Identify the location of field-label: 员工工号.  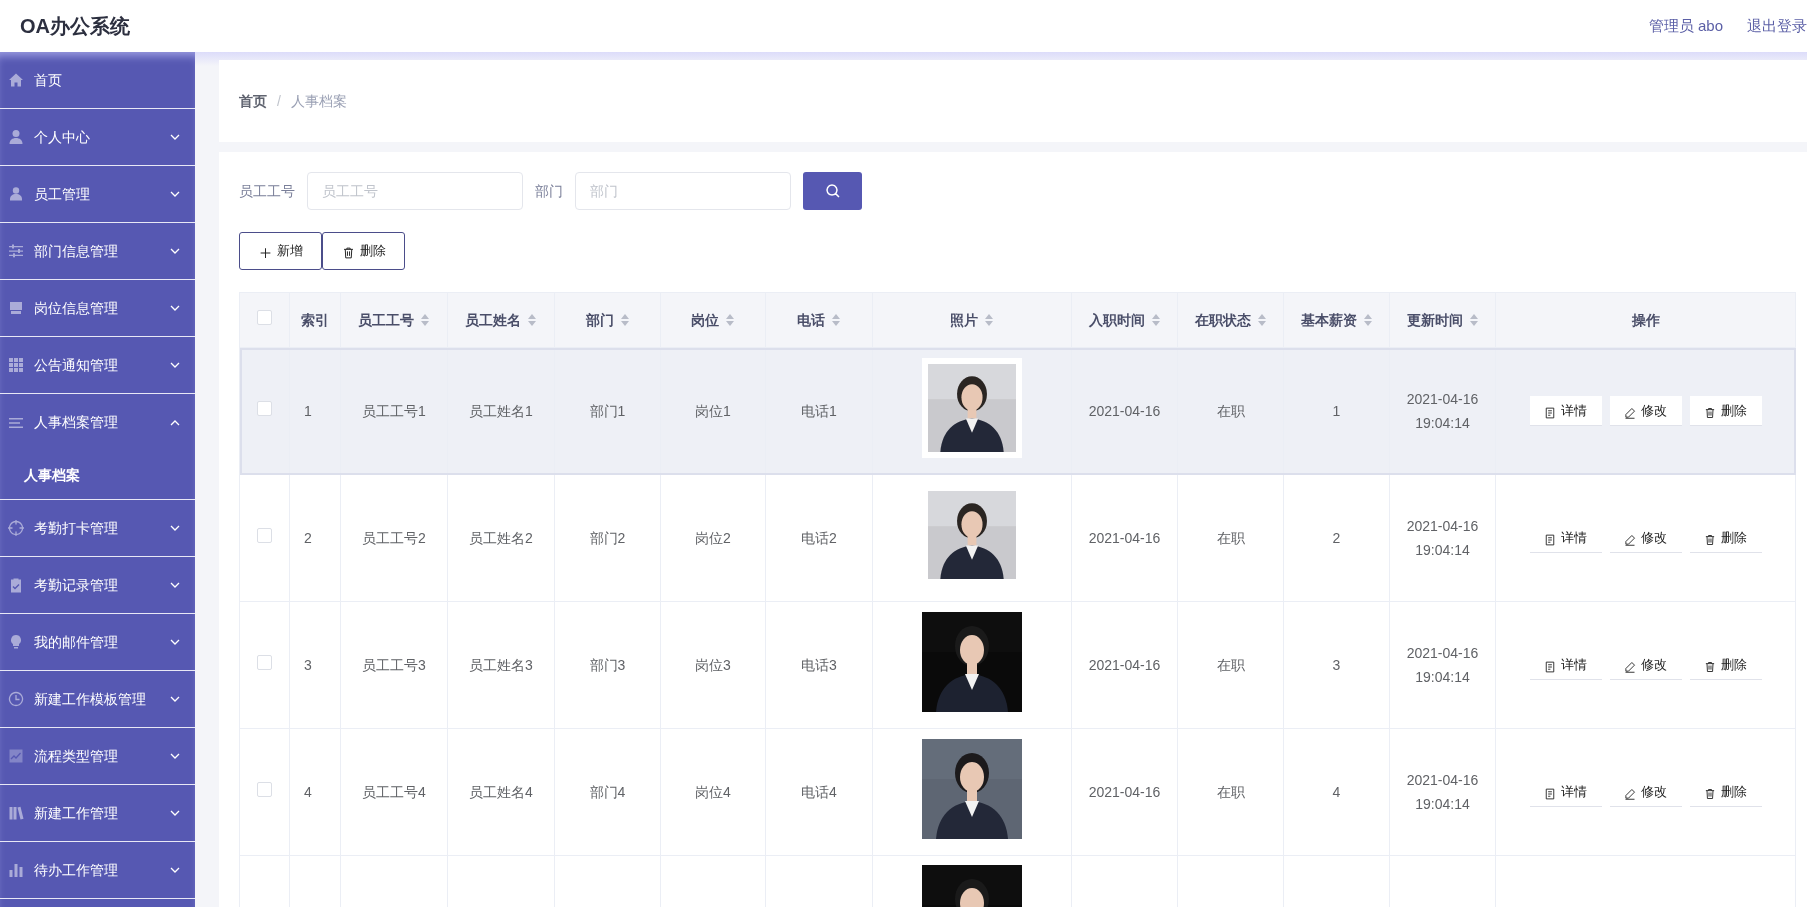
(267, 191).